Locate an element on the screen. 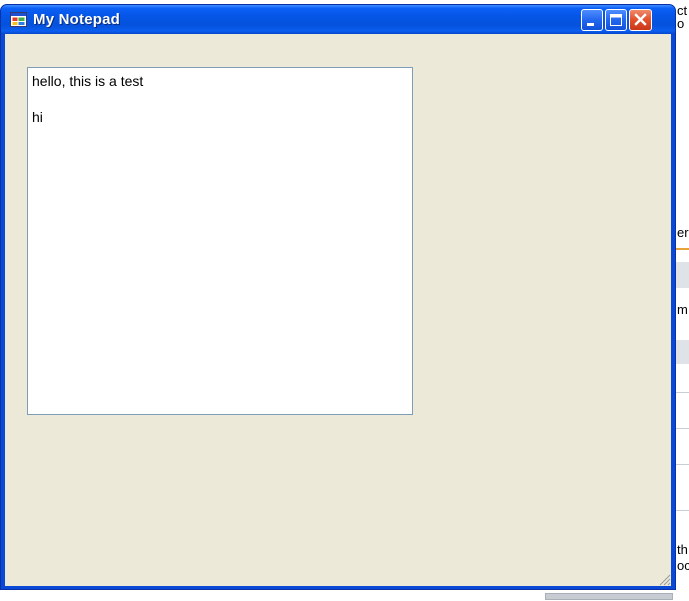  maximize-icon is located at coordinates (616, 20).